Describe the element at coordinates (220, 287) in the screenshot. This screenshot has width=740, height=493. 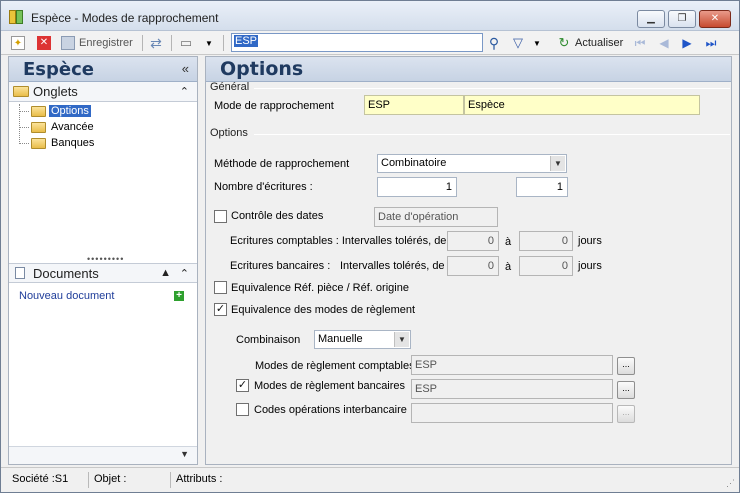
I see `equiv-ref-checkbox` at that location.